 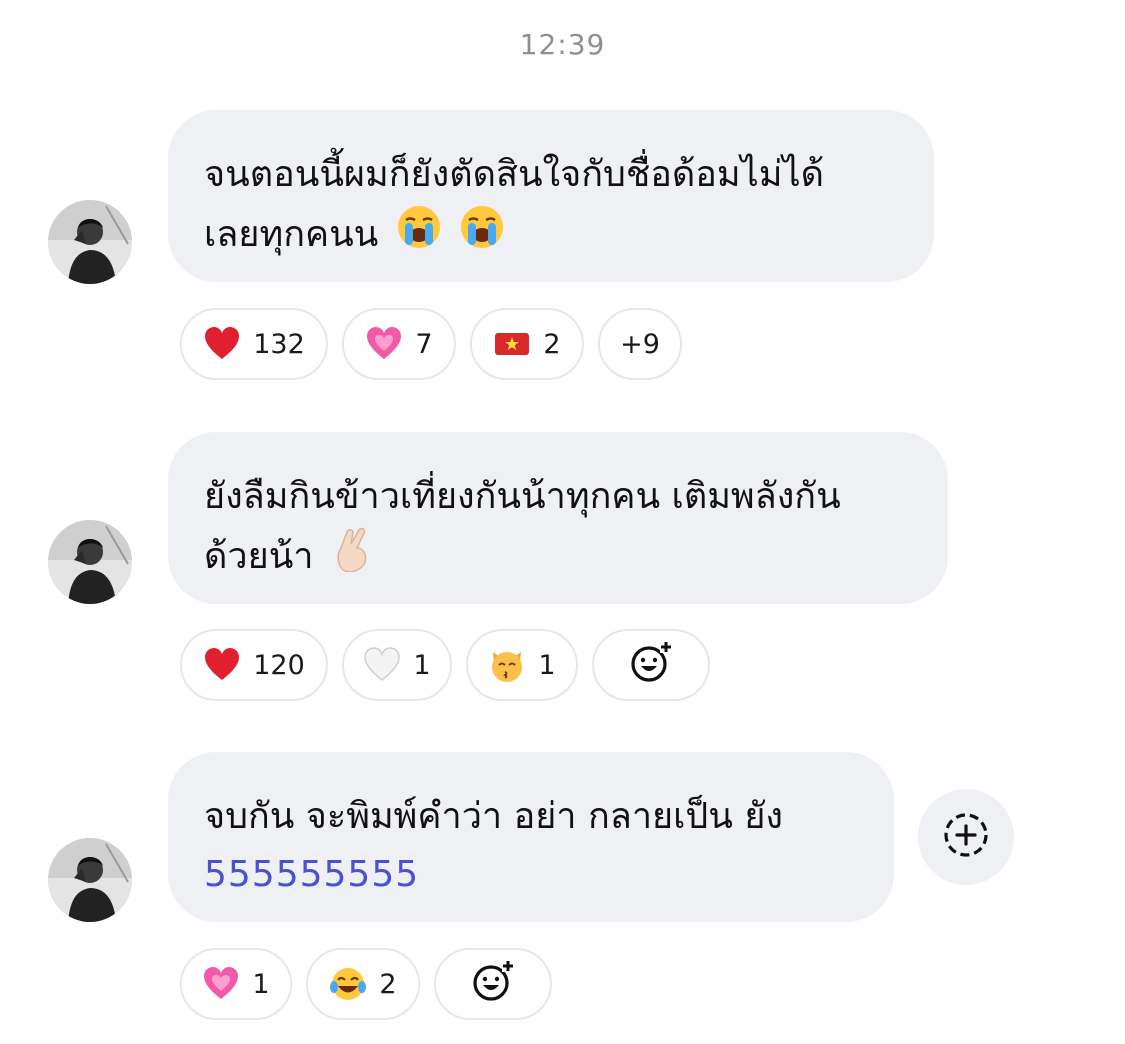 What do you see at coordinates (279, 344) in the screenshot?
I see `reaction-count: 132` at bounding box center [279, 344].